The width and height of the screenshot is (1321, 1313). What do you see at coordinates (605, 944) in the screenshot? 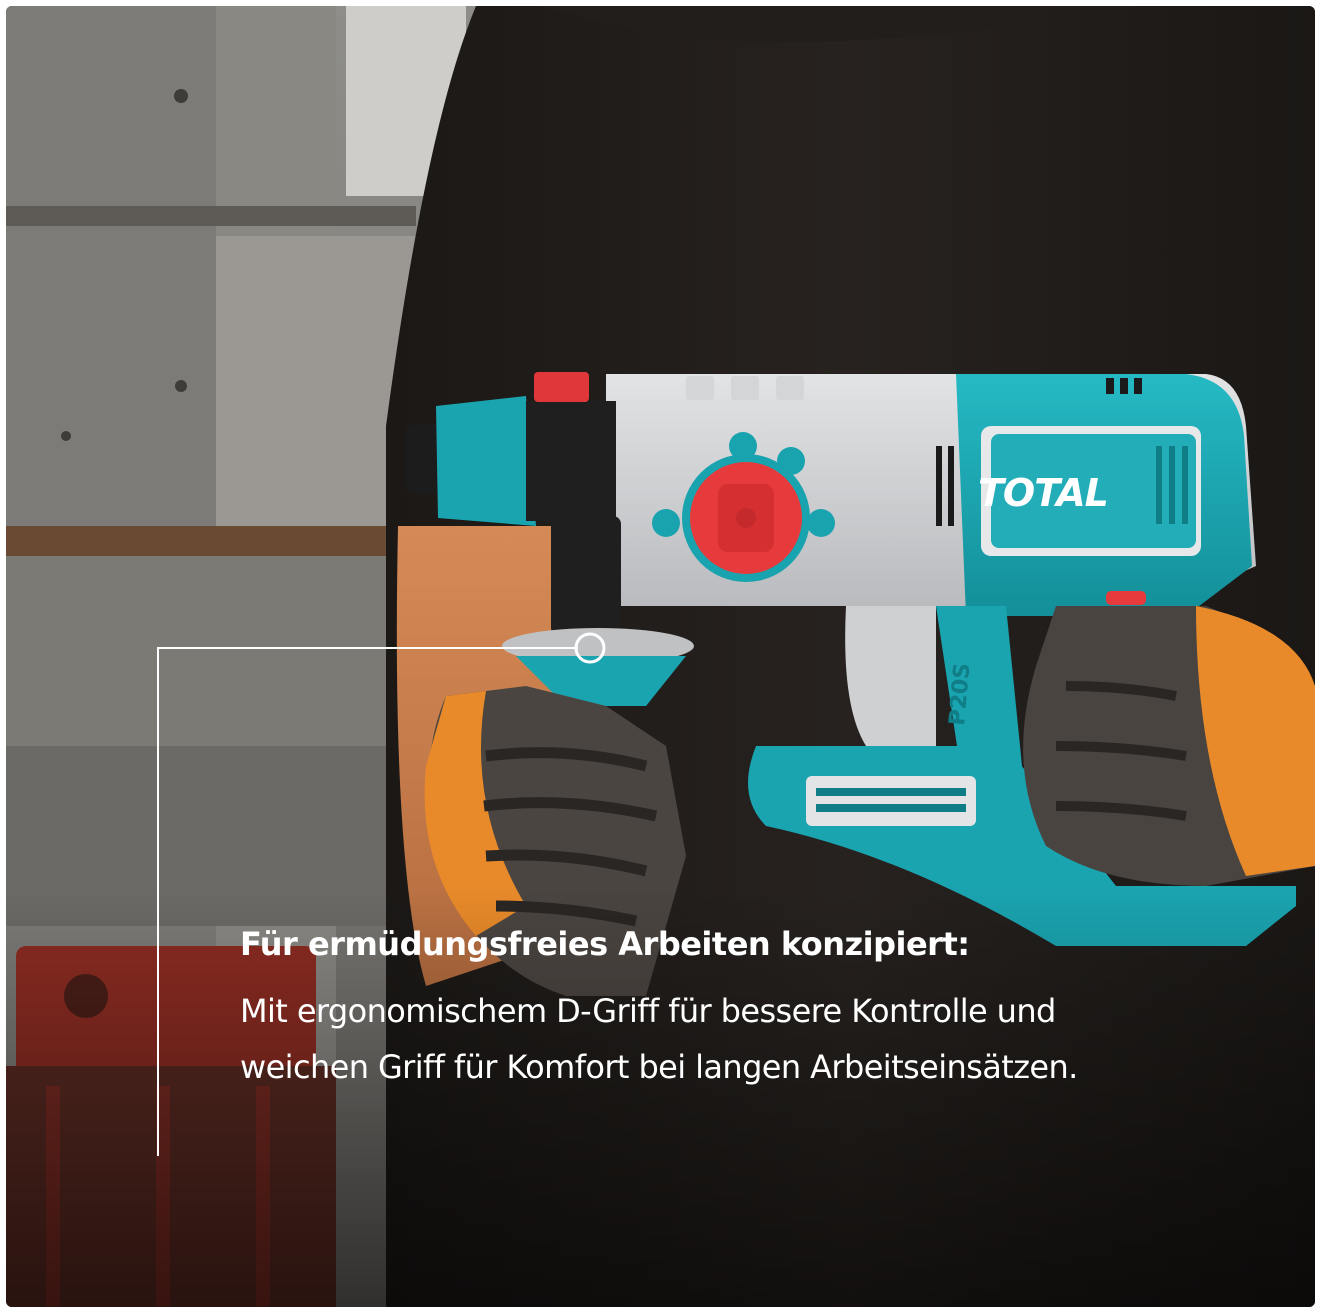
I see `feature-title: Für ermüdungsfreies Arbeiten konzipiert:` at bounding box center [605, 944].